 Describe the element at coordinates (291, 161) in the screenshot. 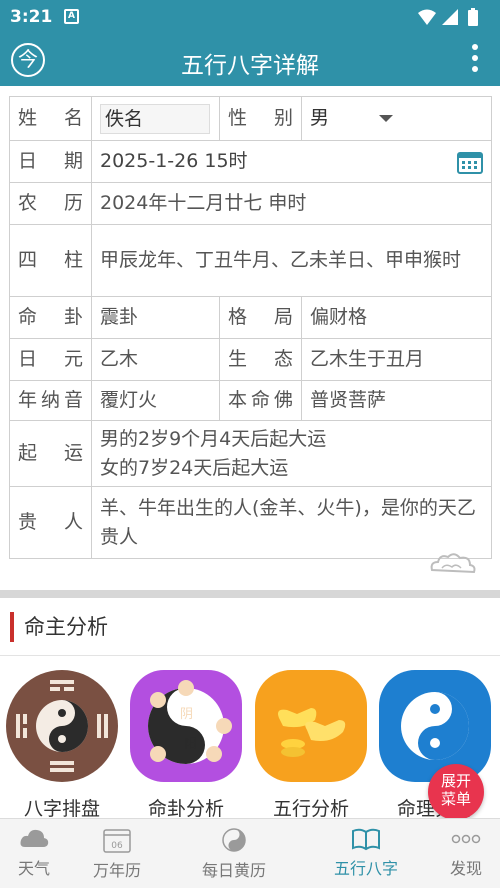

I see `date-field: 2025-1-26 15时` at that location.